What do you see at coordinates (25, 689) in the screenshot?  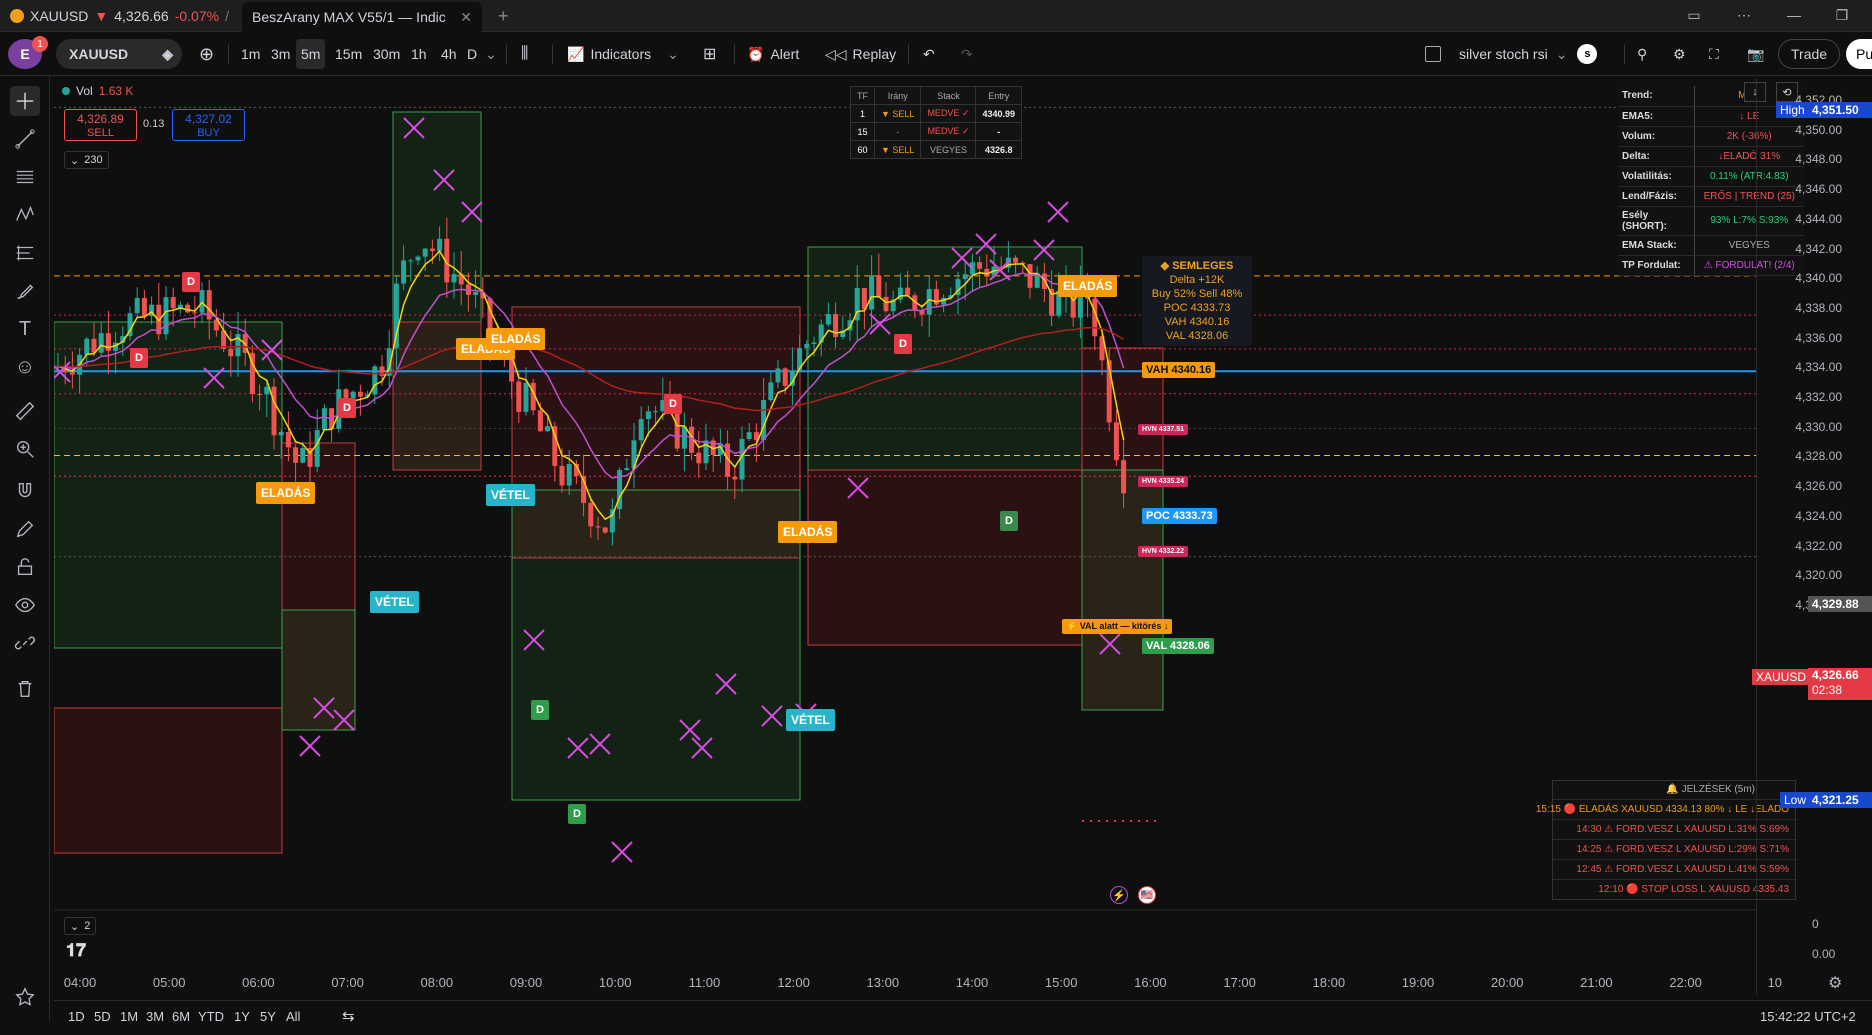 I see `trash-icon` at bounding box center [25, 689].